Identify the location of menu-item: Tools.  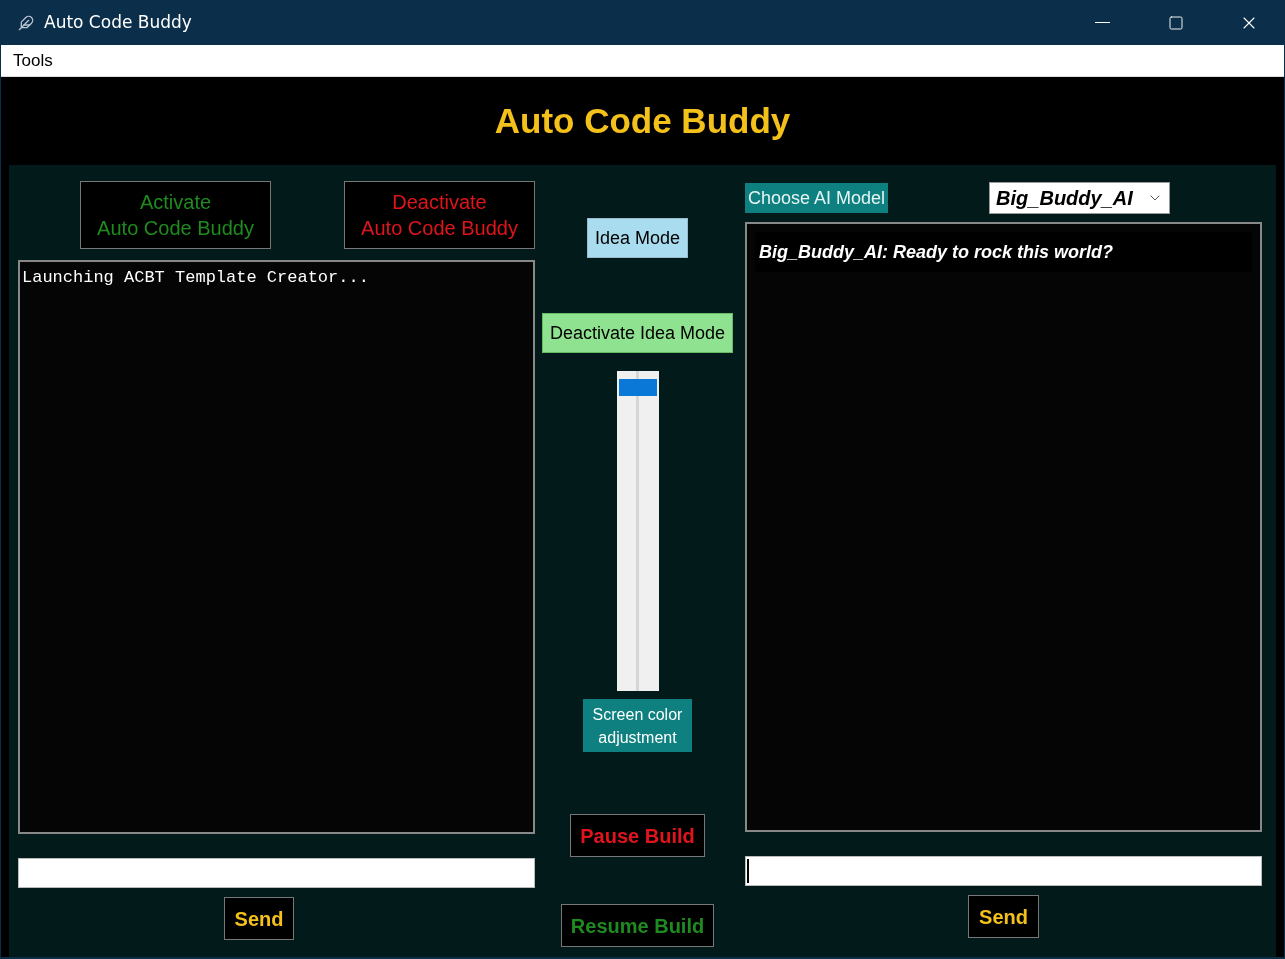
(33, 60).